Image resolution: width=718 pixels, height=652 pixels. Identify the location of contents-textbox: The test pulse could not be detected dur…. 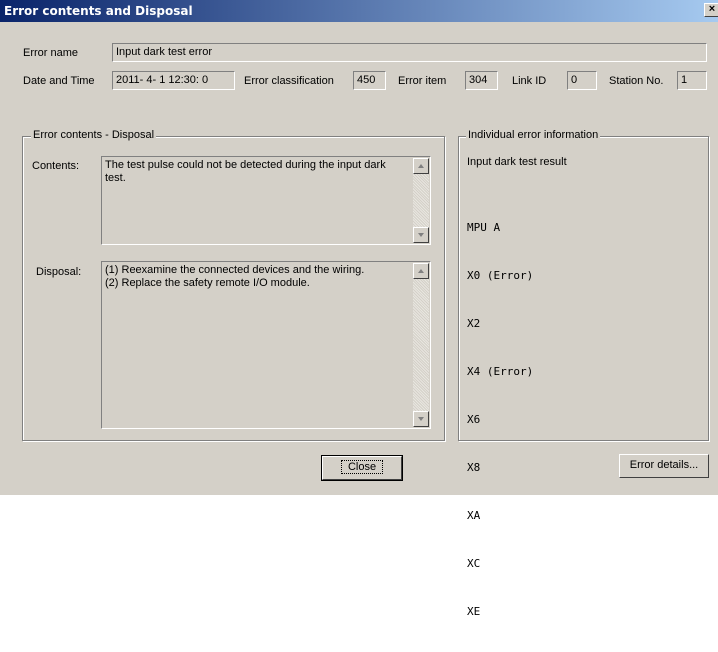
(266, 200).